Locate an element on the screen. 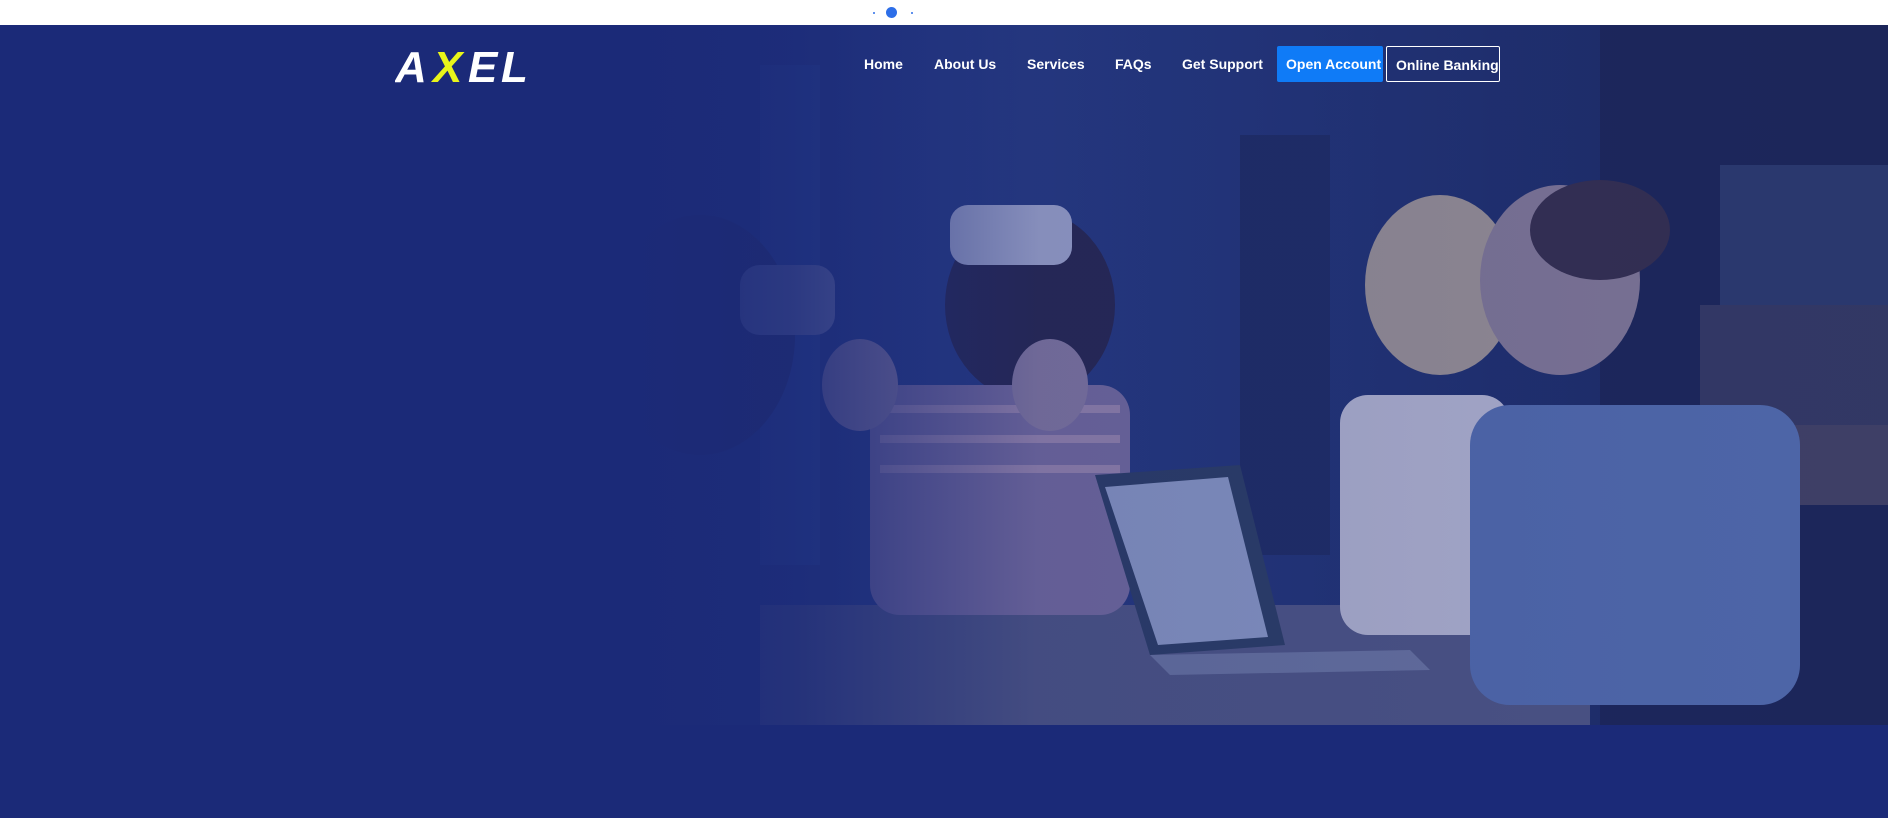  loading-indicator is located at coordinates (893, 13).